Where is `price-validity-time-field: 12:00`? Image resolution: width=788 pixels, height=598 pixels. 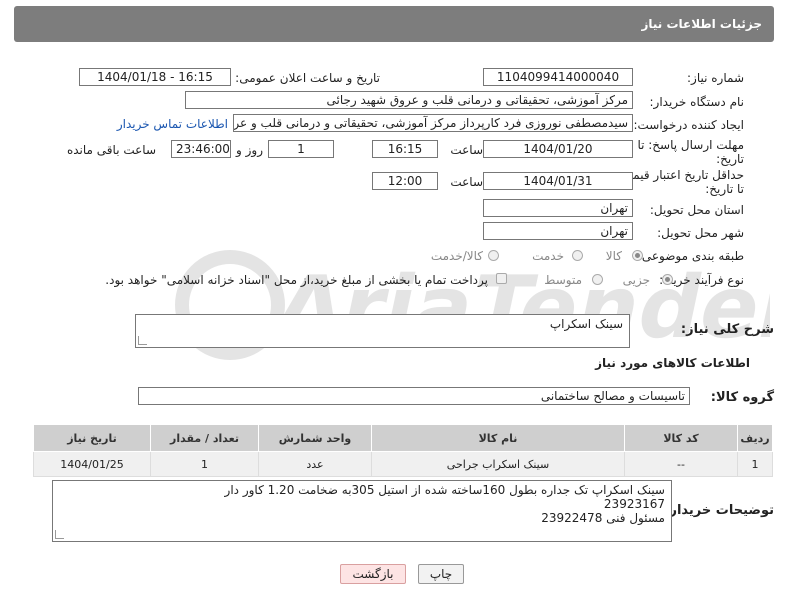
price-validity-time-field: 12:00 is located at coordinates (405, 181).